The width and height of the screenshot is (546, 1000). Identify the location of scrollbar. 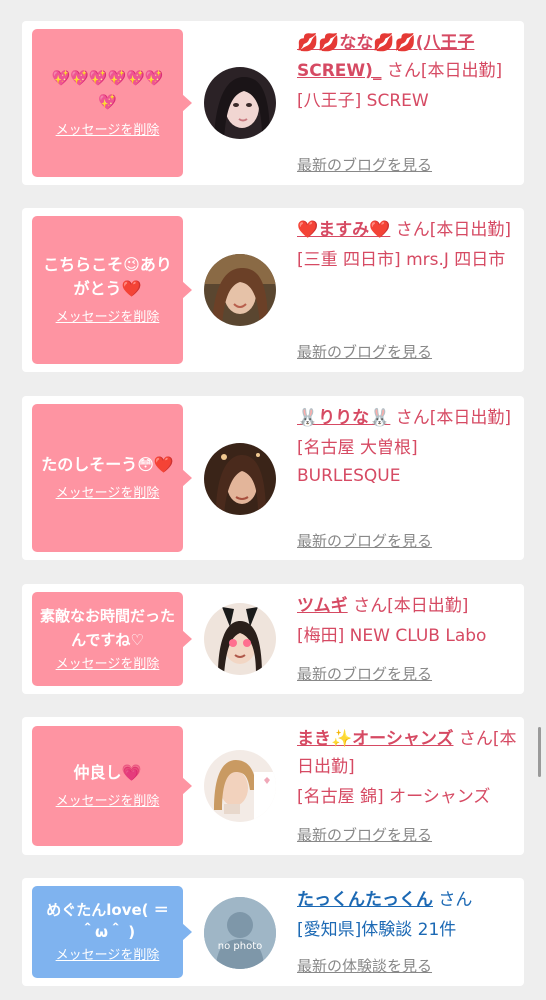
(539, 752).